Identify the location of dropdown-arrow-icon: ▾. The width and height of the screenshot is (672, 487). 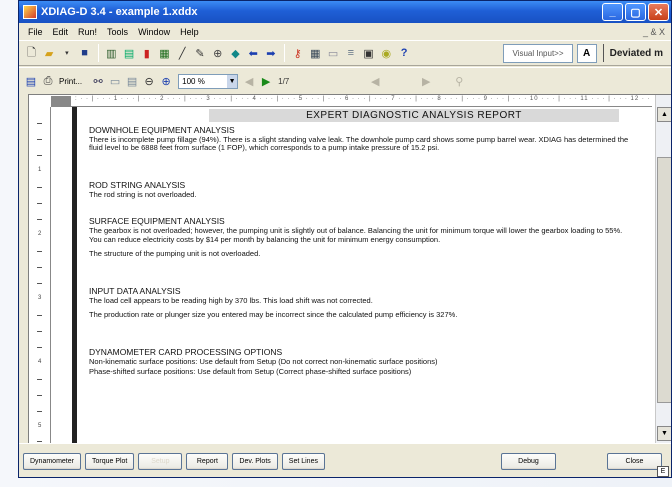
(66, 53).